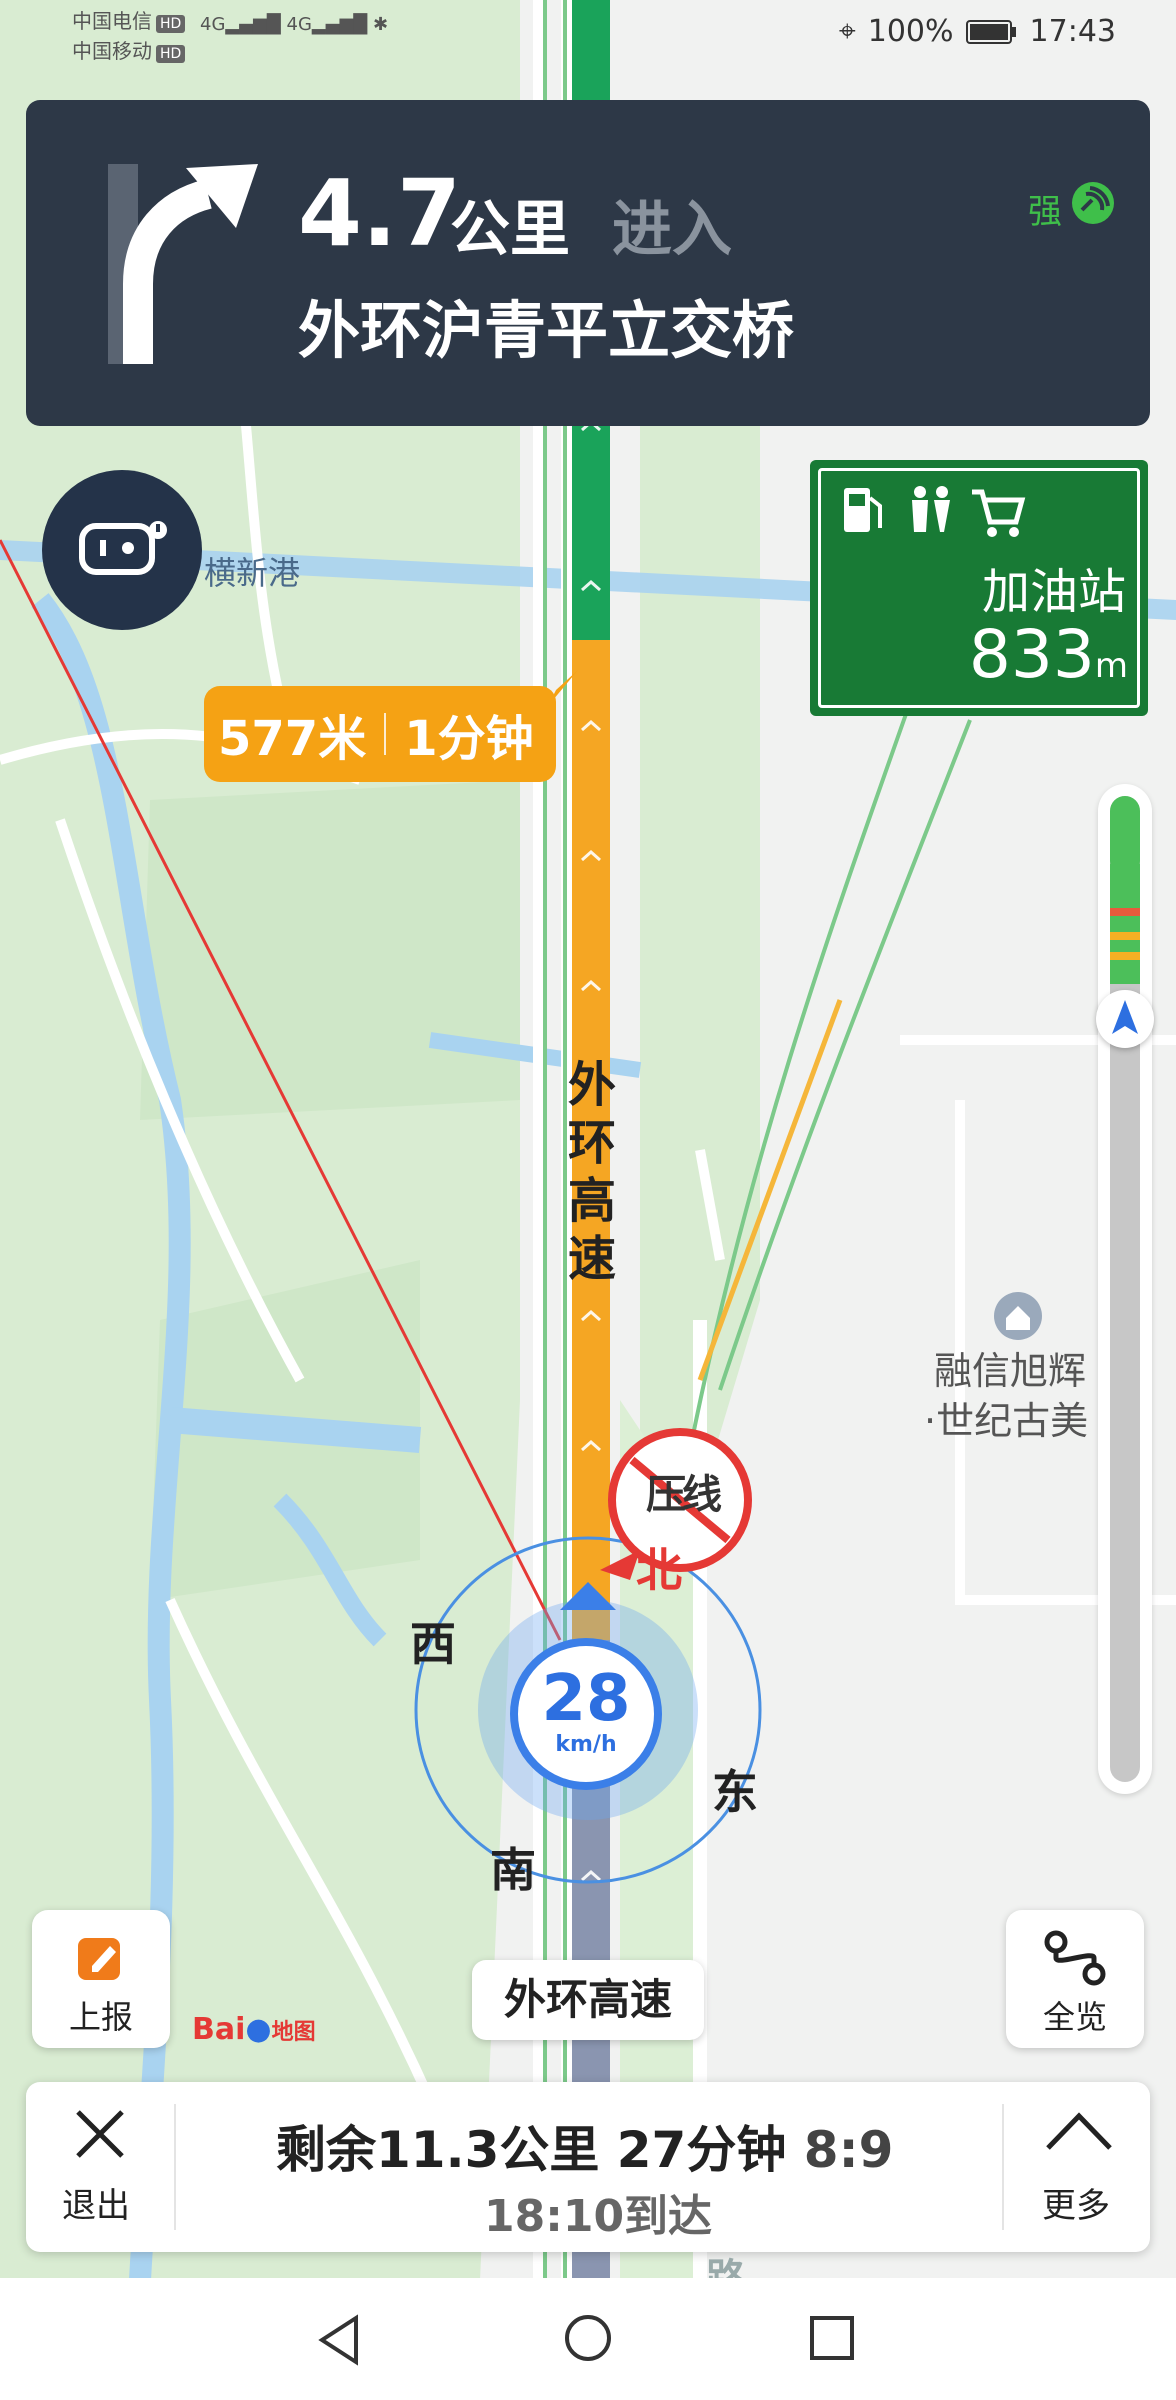 This screenshot has height=2400, width=1176. Describe the element at coordinates (591, 1143) in the screenshot. I see `road-char: 环` at that location.